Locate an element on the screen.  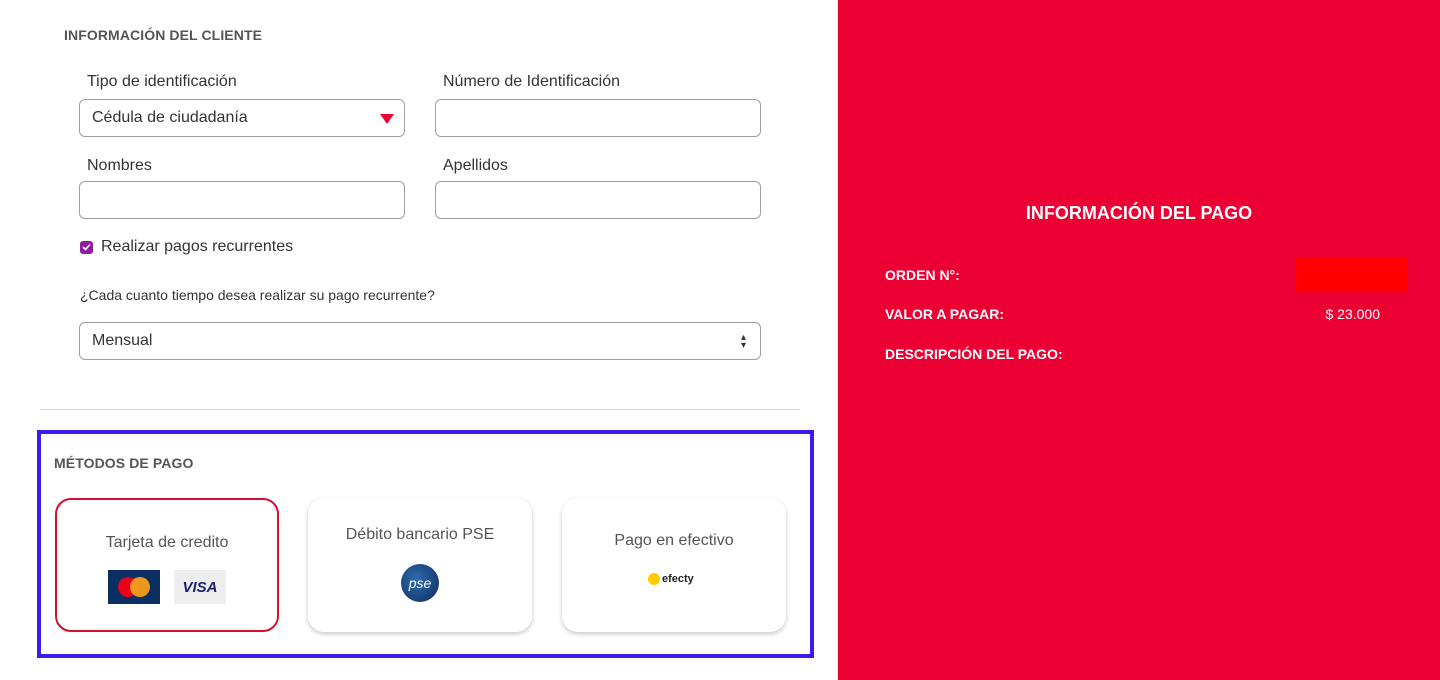
names-label: Nombres is located at coordinates (119, 165).